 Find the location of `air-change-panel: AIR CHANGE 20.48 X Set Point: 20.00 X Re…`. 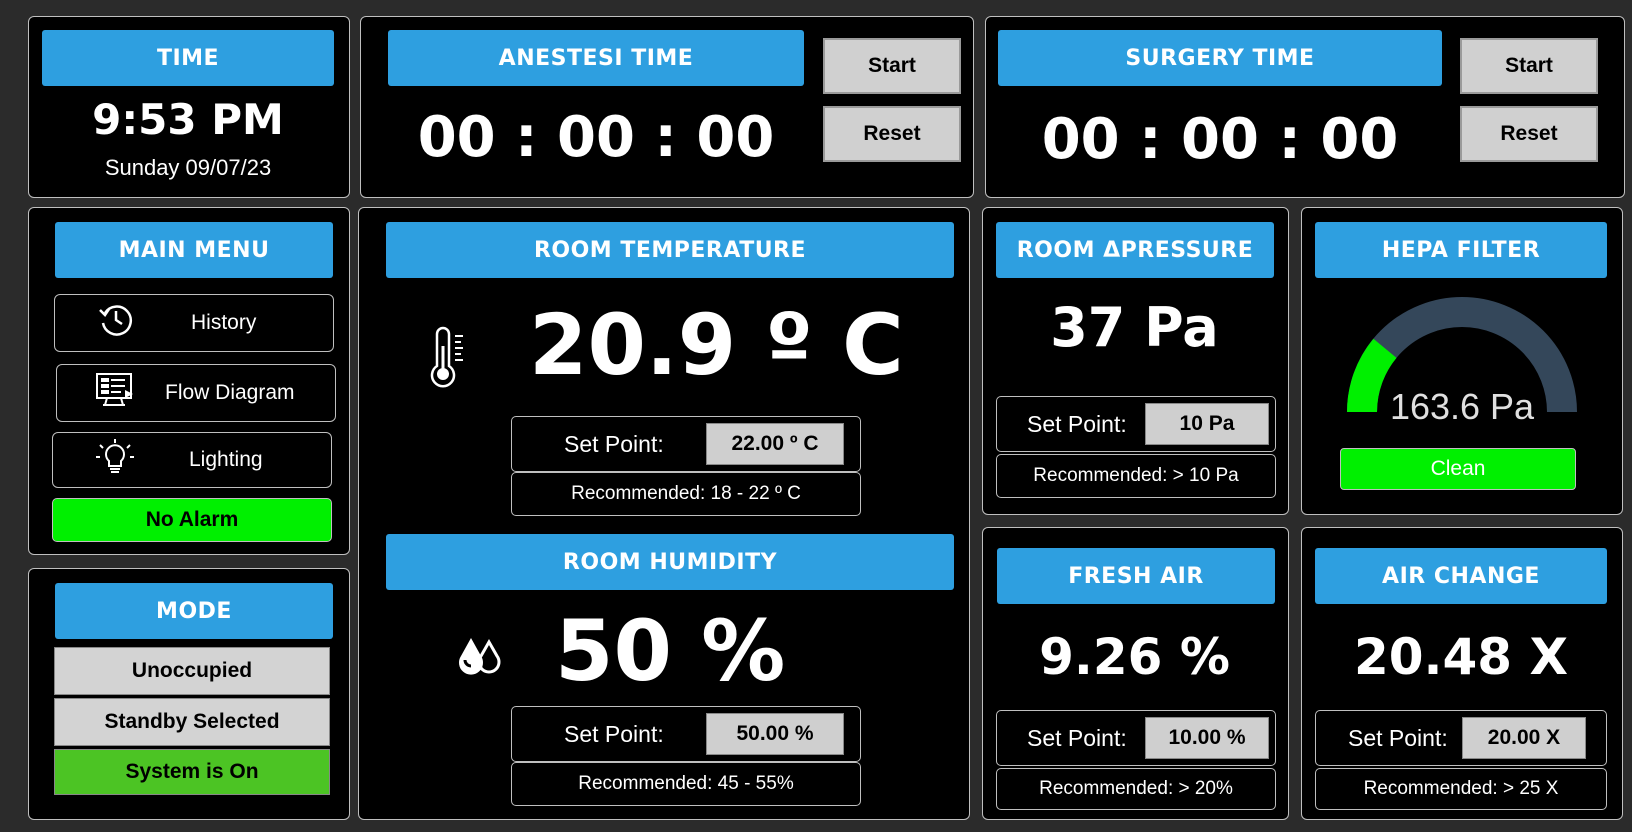

air-change-panel: AIR CHANGE 20.48 X Set Point: 20.00 X Re… is located at coordinates (1462, 673).